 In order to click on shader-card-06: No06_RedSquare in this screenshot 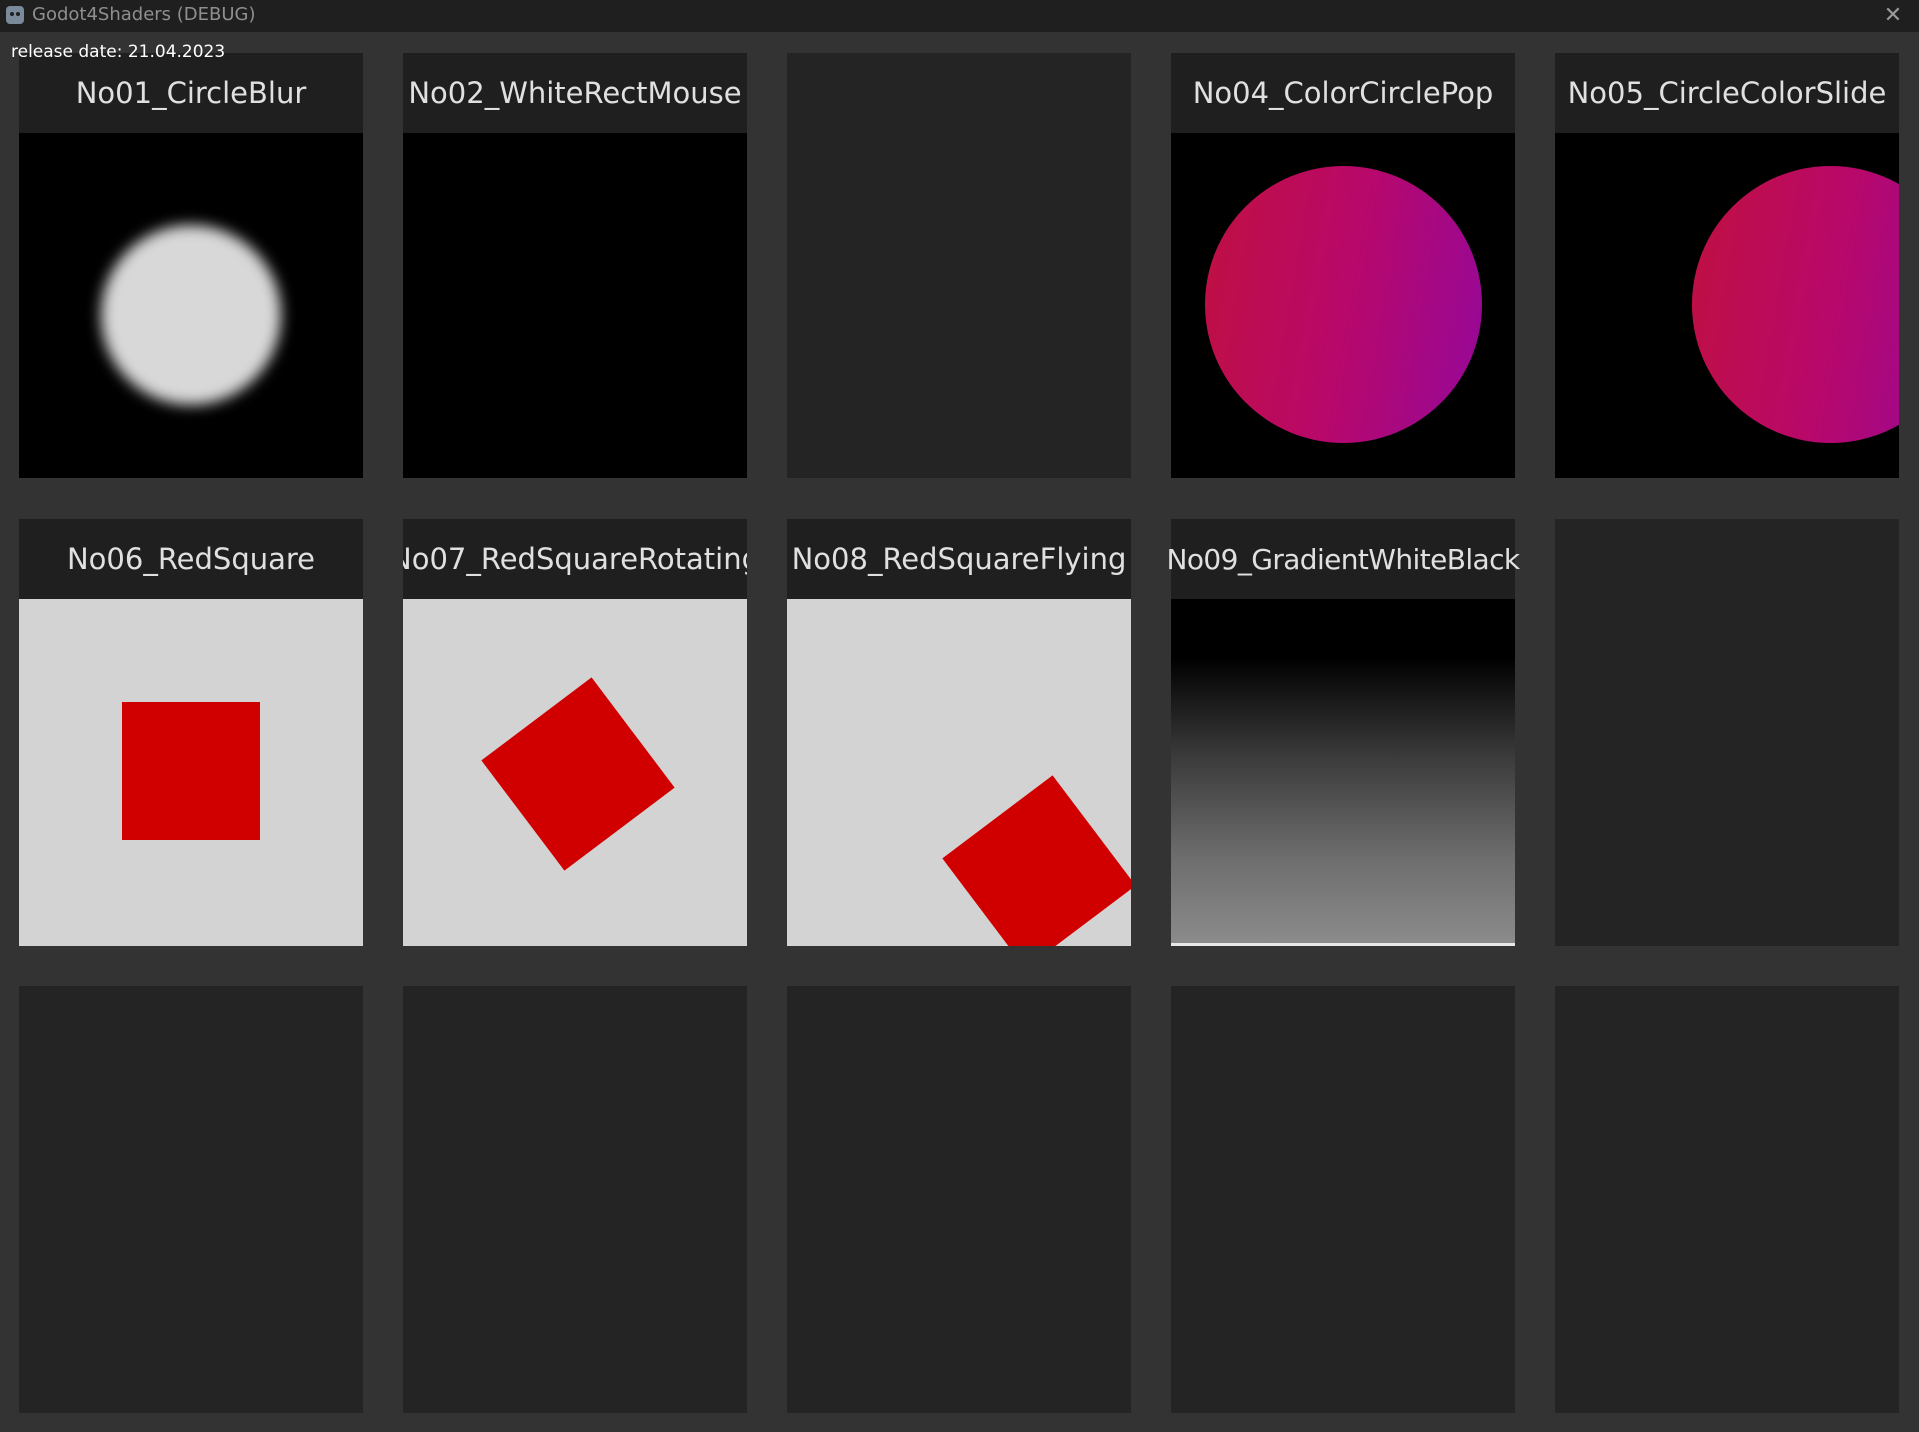, I will do `click(191, 732)`.